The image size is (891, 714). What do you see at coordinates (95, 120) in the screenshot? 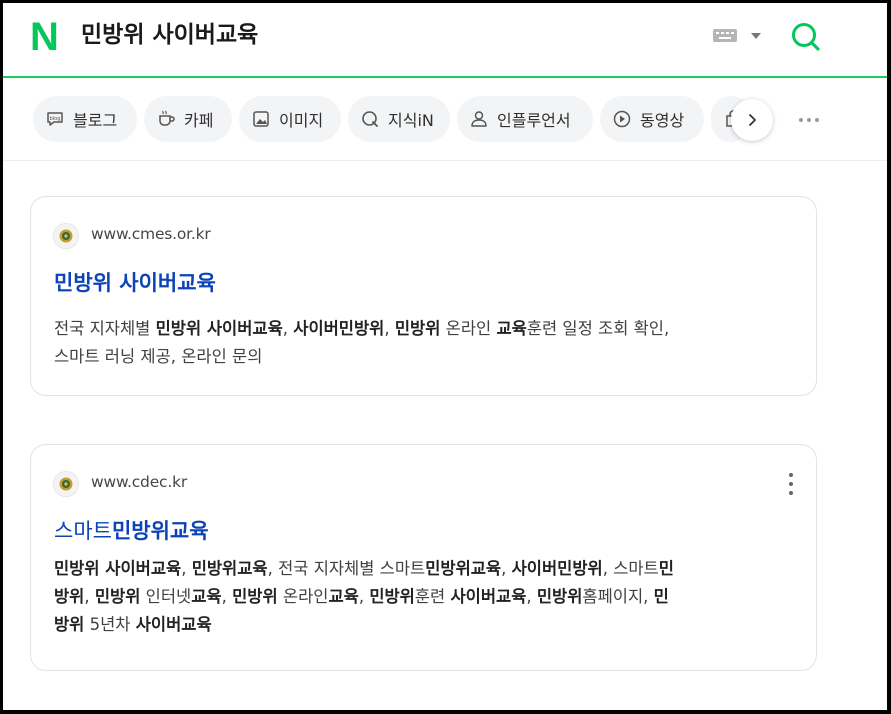
I see `tab-label: 블로그` at bounding box center [95, 120].